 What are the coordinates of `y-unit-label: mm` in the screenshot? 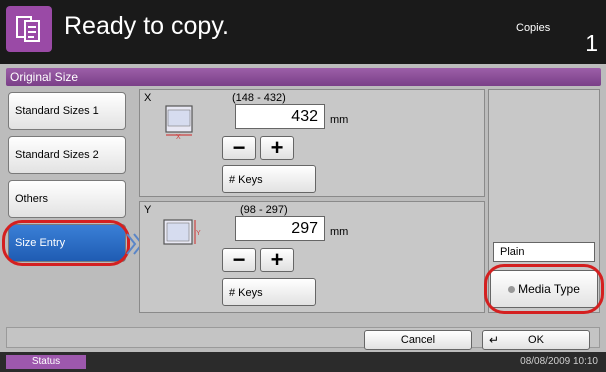 It's located at (339, 232).